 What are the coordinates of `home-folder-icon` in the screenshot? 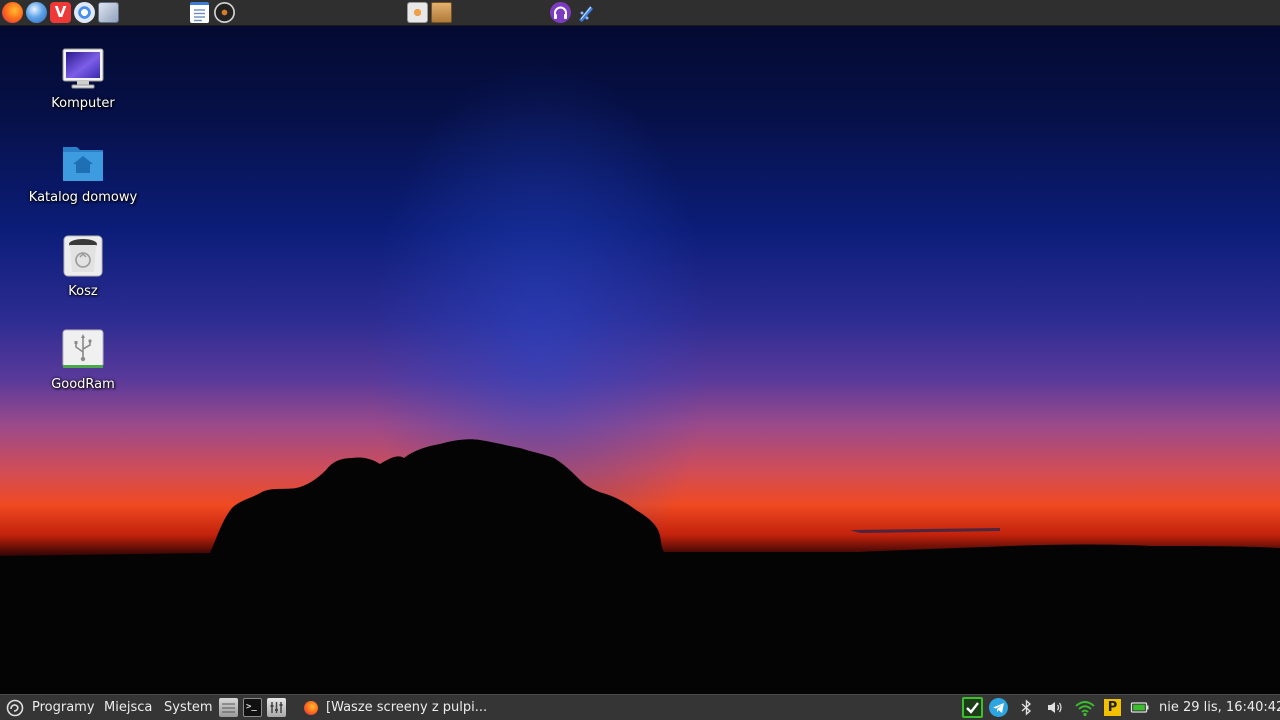 It's located at (83, 162).